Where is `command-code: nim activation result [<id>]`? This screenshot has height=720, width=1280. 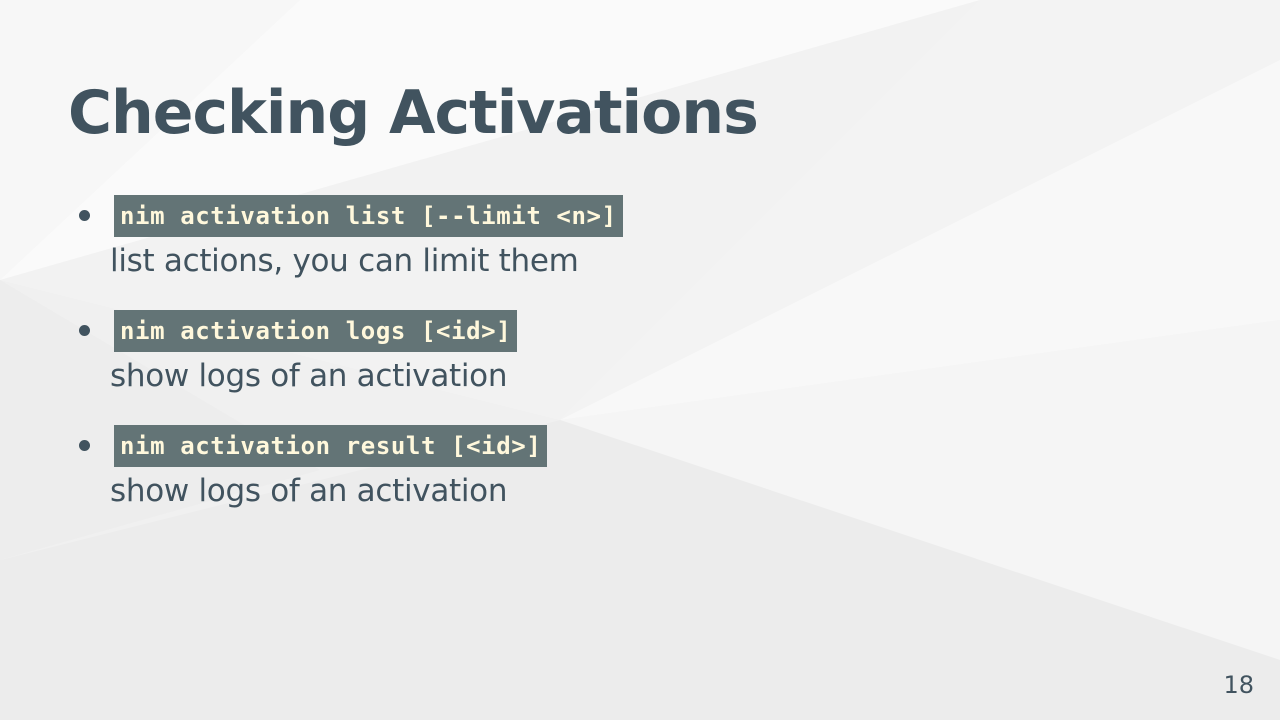
command-code: nim activation result [<id>] is located at coordinates (331, 446).